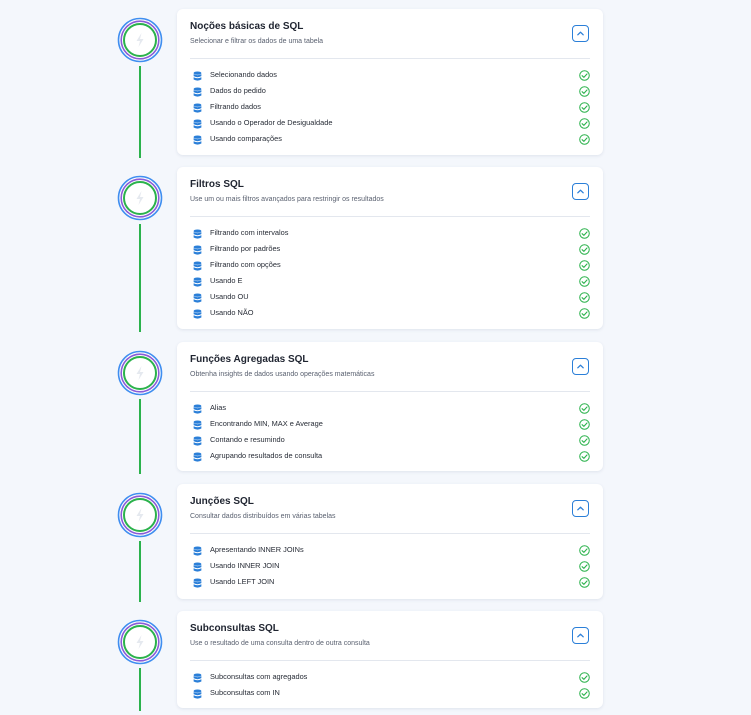  I want to click on lesson-item: Usando OU, so click(390, 296).